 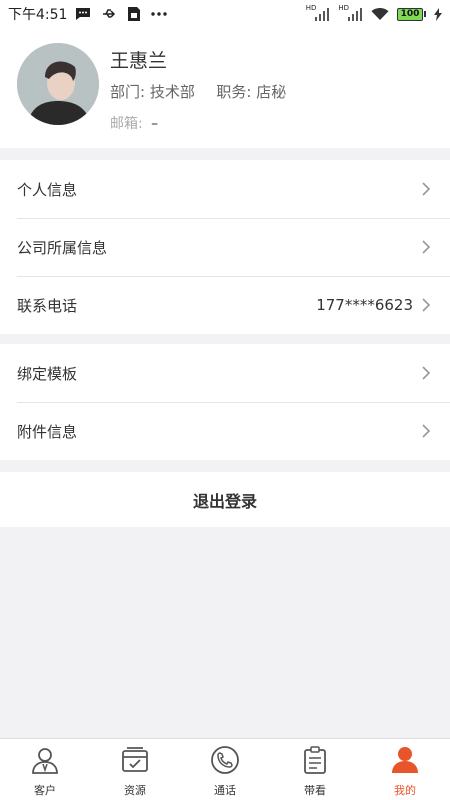 What do you see at coordinates (159, 14) in the screenshot?
I see `more-dots-icon` at bounding box center [159, 14].